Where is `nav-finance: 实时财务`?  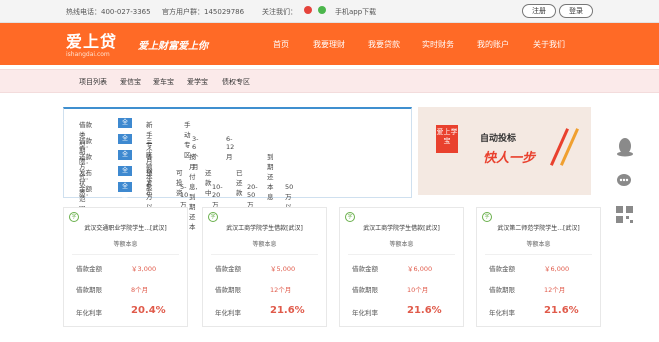
nav-finance: 实时财务 is located at coordinates (438, 44).